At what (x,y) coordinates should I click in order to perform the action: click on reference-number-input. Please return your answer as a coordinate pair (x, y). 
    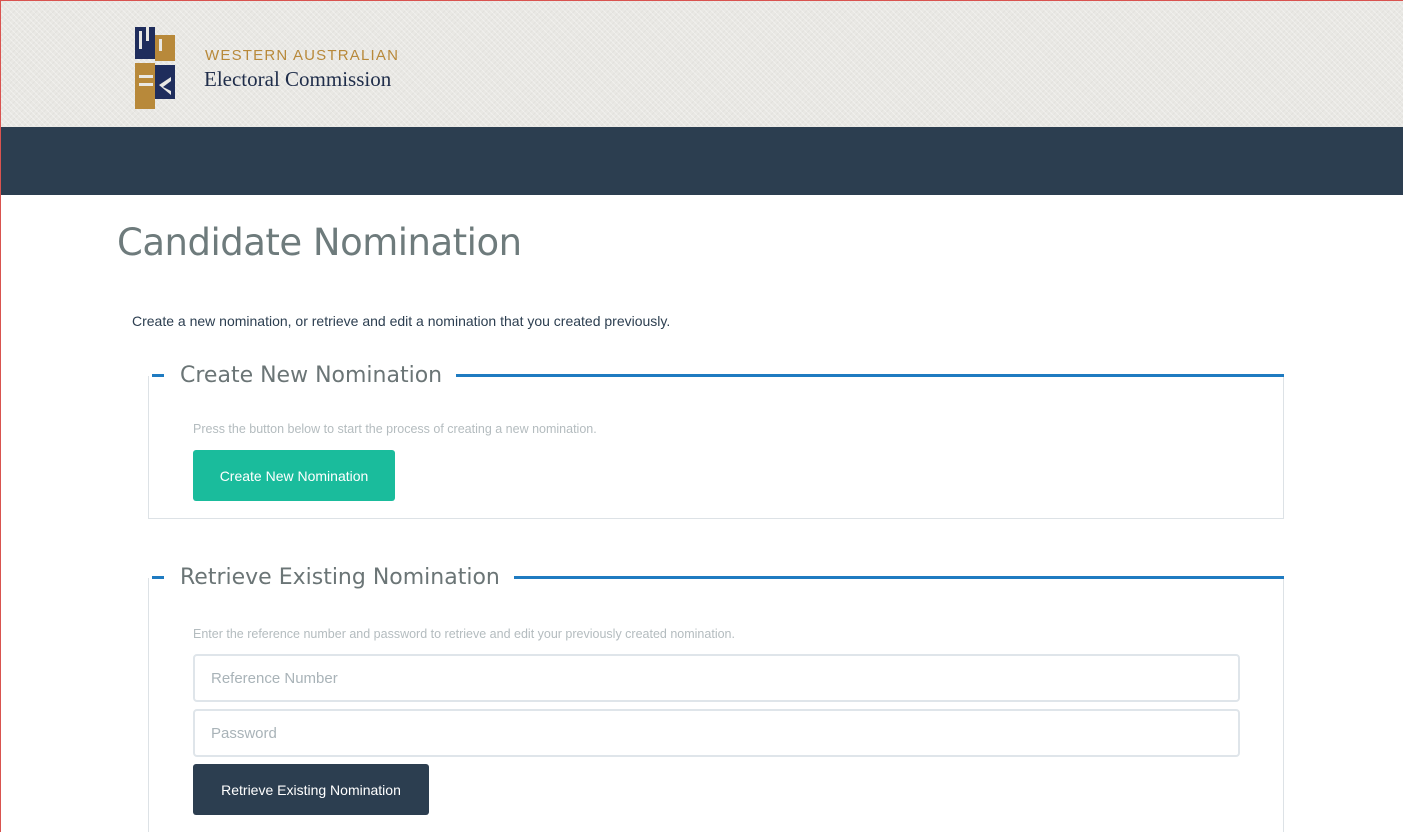
    Looking at the image, I should click on (716, 678).